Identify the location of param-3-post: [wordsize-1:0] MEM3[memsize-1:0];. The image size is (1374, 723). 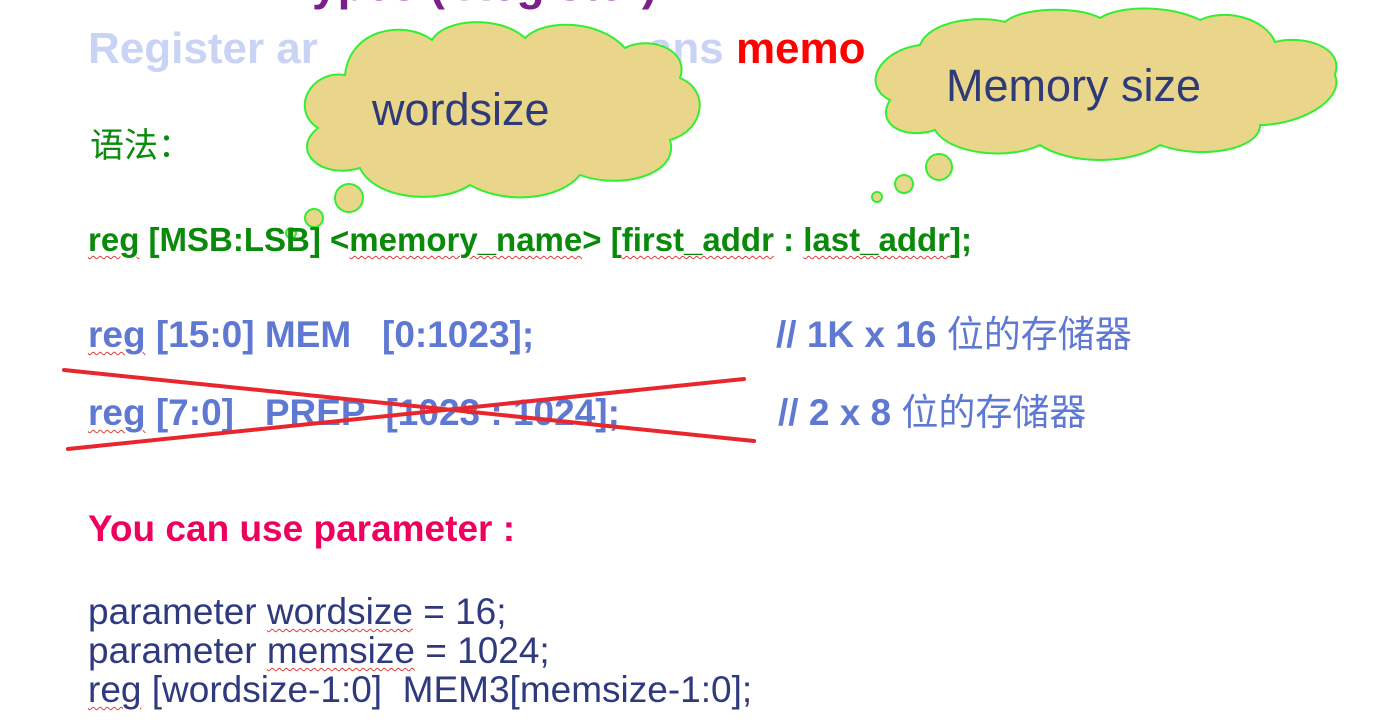
(447, 689).